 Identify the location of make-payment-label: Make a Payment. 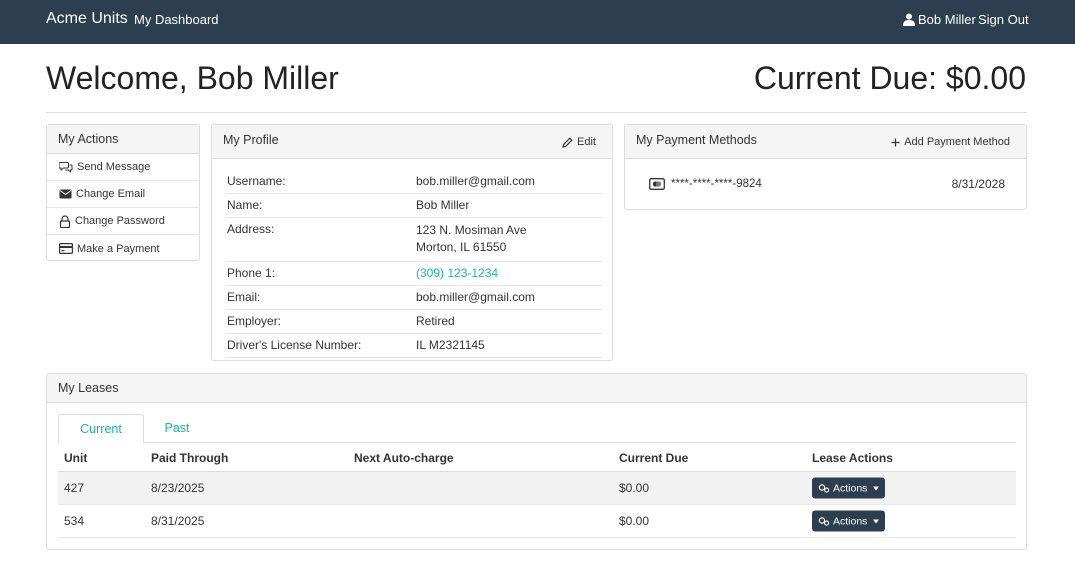
(118, 248).